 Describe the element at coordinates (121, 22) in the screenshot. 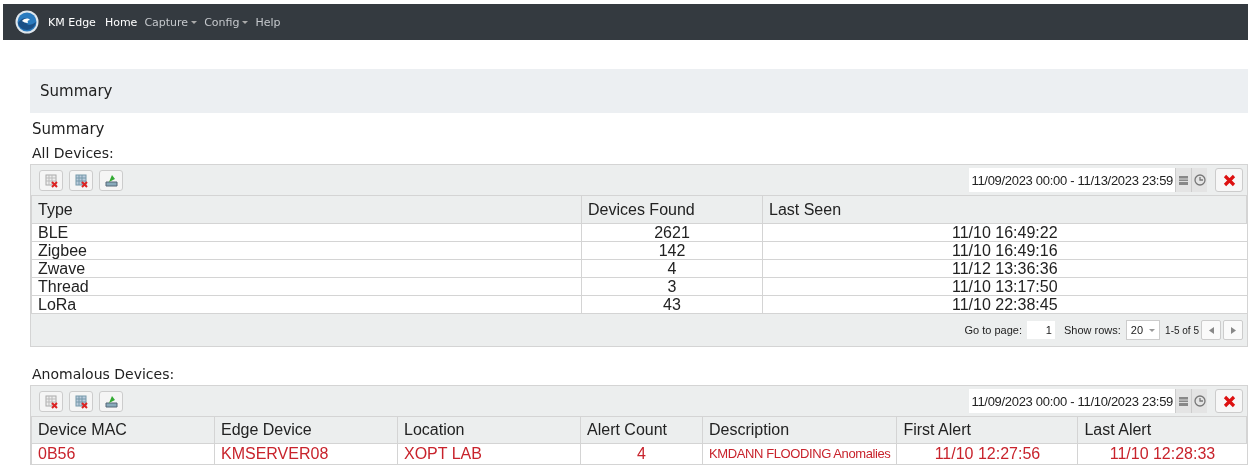

I see `nav-link: Home` at that location.